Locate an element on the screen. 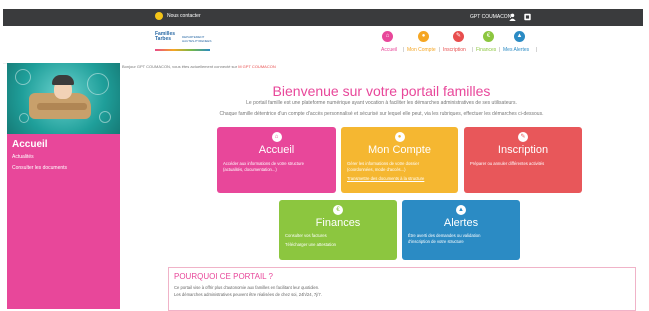 This screenshot has width=649, height=311. nav-finances: Finances is located at coordinates (486, 50).